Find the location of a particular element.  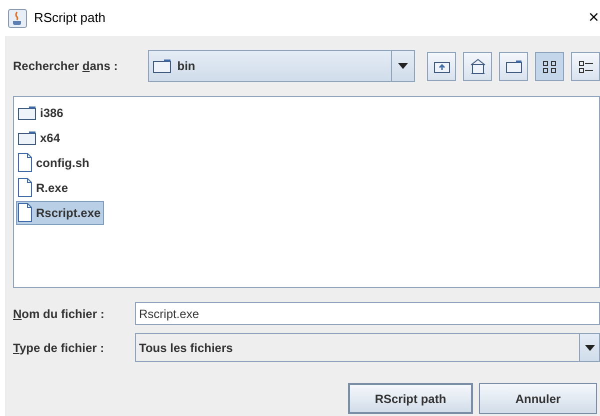

up-folder-button is located at coordinates (441, 66).